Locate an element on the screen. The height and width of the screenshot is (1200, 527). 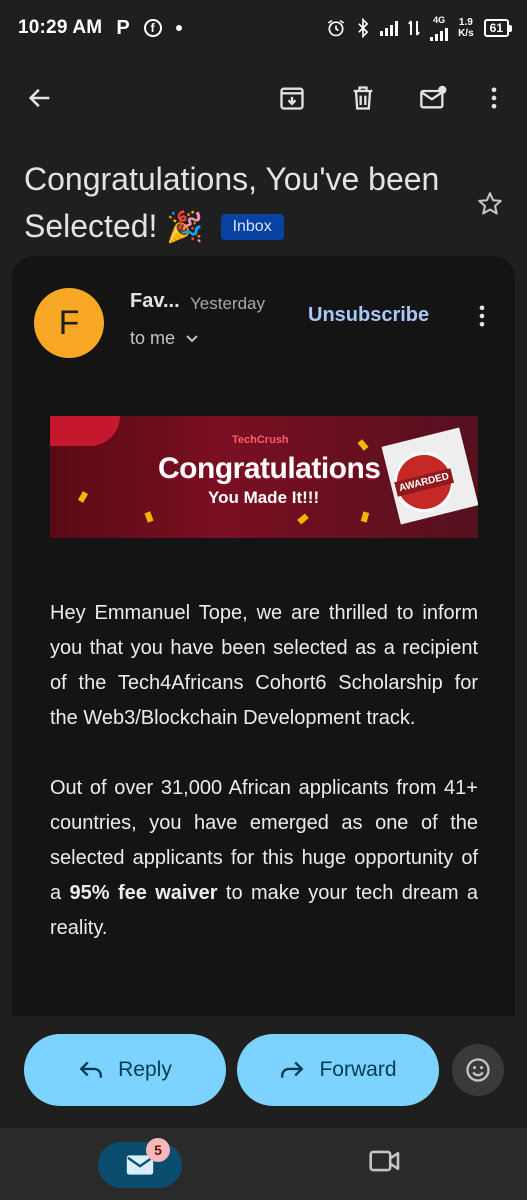
meet-tab is located at coordinates (385, 1163).